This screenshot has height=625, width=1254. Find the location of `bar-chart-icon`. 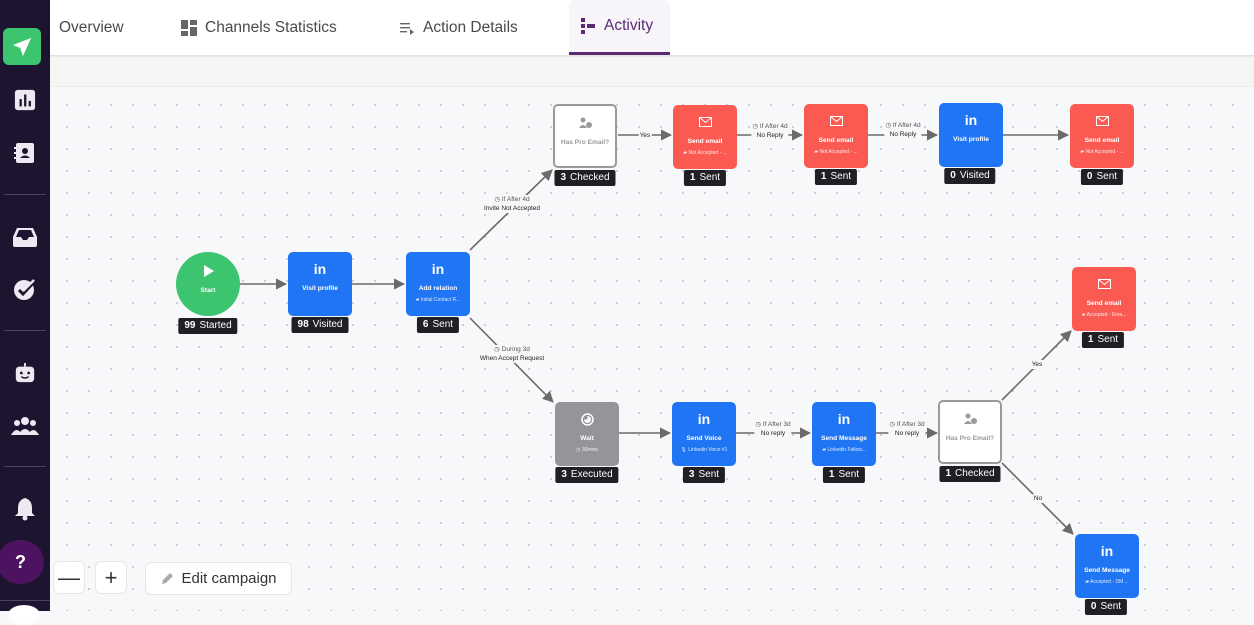

bar-chart-icon is located at coordinates (25, 100).